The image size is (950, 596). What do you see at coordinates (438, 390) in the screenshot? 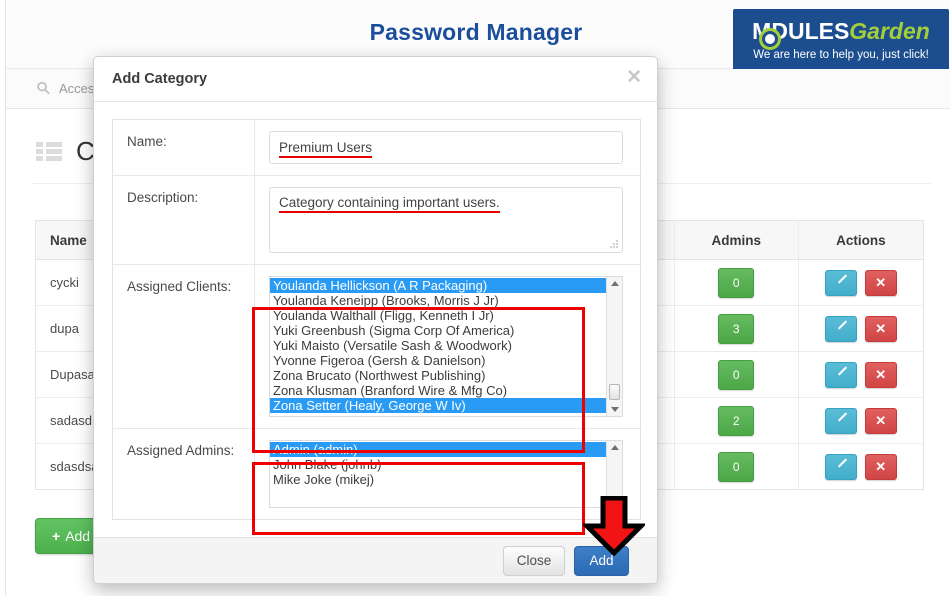
I see `list-item: Zona Klusman (Branford Wire & Mfg Co)` at bounding box center [438, 390].